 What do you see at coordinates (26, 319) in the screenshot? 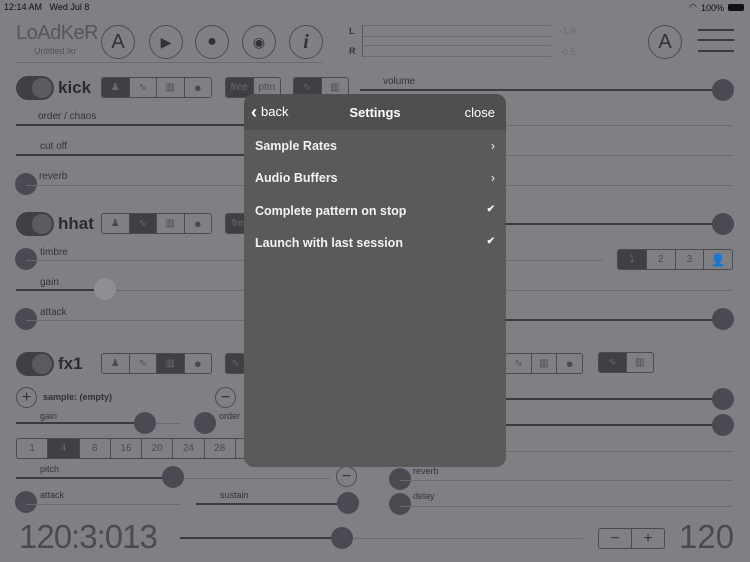
I see `attack-knob` at bounding box center [26, 319].